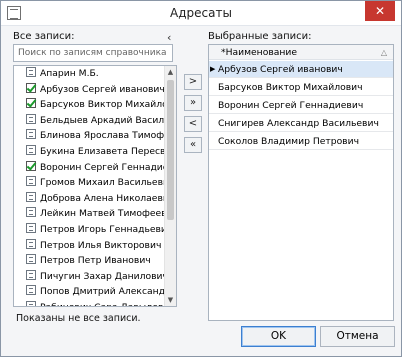 Image resolution: width=402 pixels, height=357 pixels. Describe the element at coordinates (170, 72) in the screenshot. I see `scroll-up-arrow-icon: ▲` at that location.